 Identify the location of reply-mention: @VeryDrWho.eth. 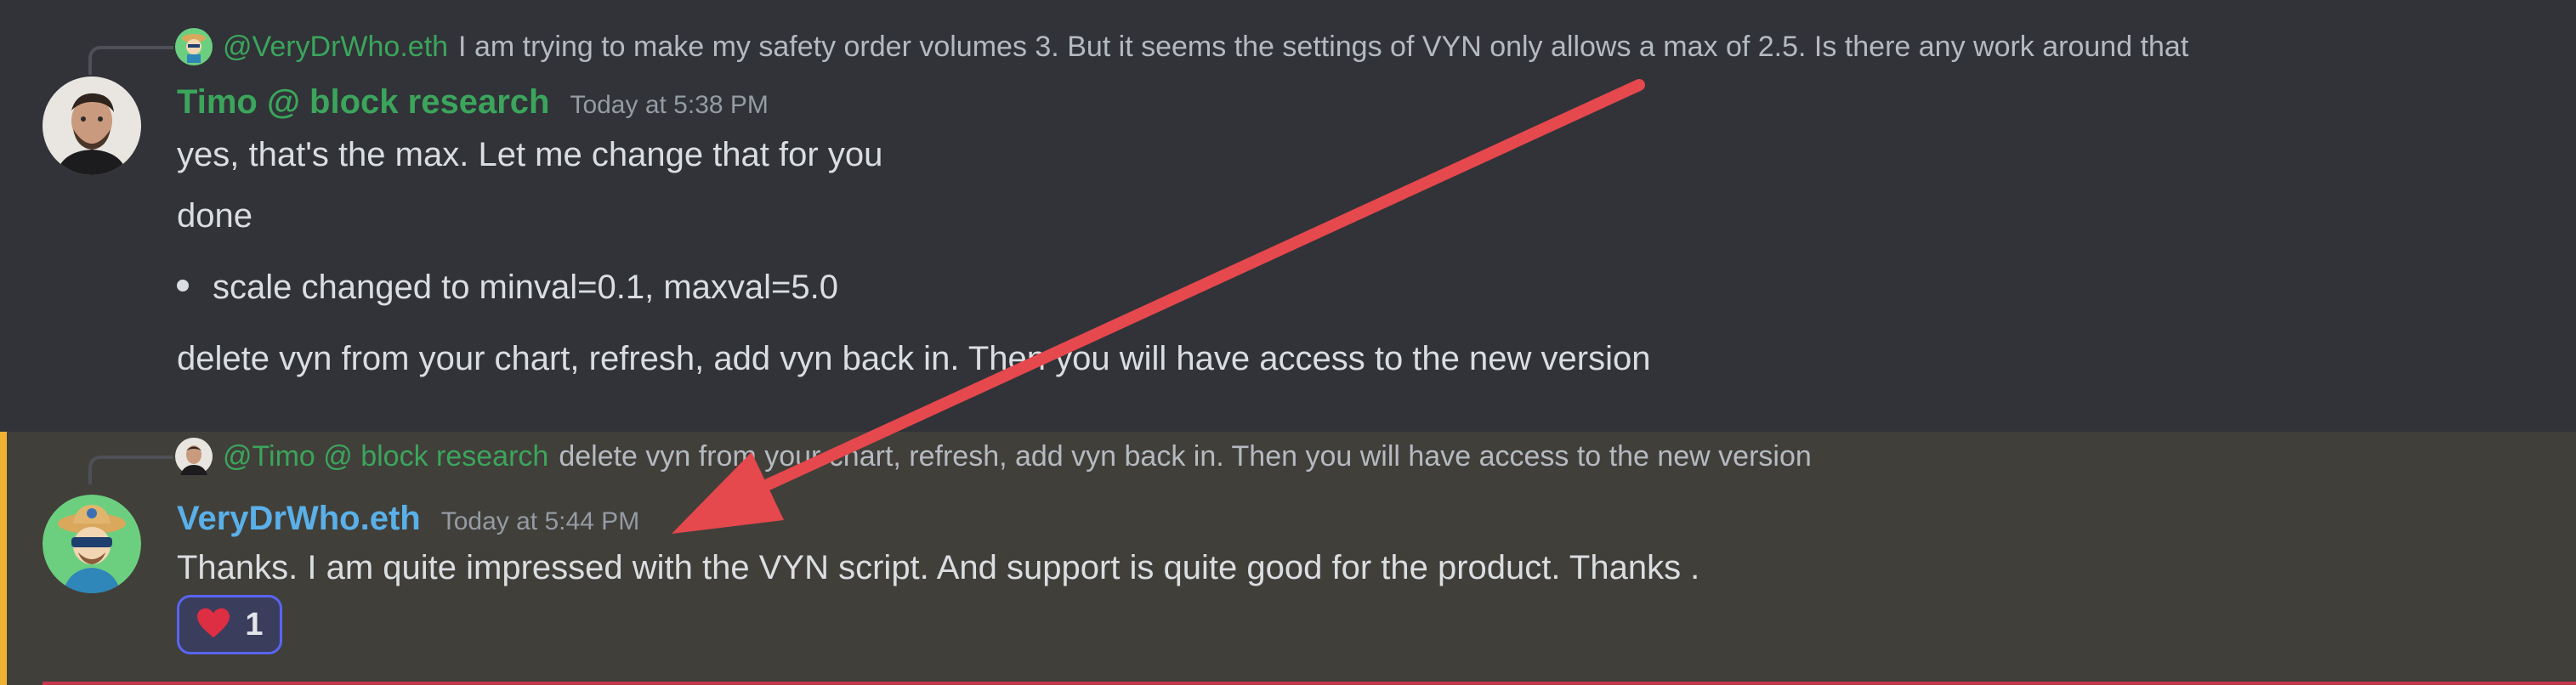
(336, 47).